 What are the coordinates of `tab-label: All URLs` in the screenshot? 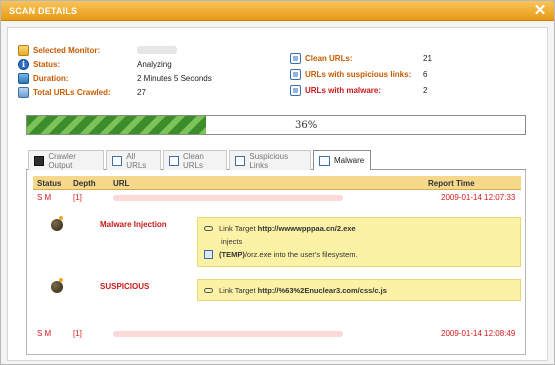 It's located at (136, 160).